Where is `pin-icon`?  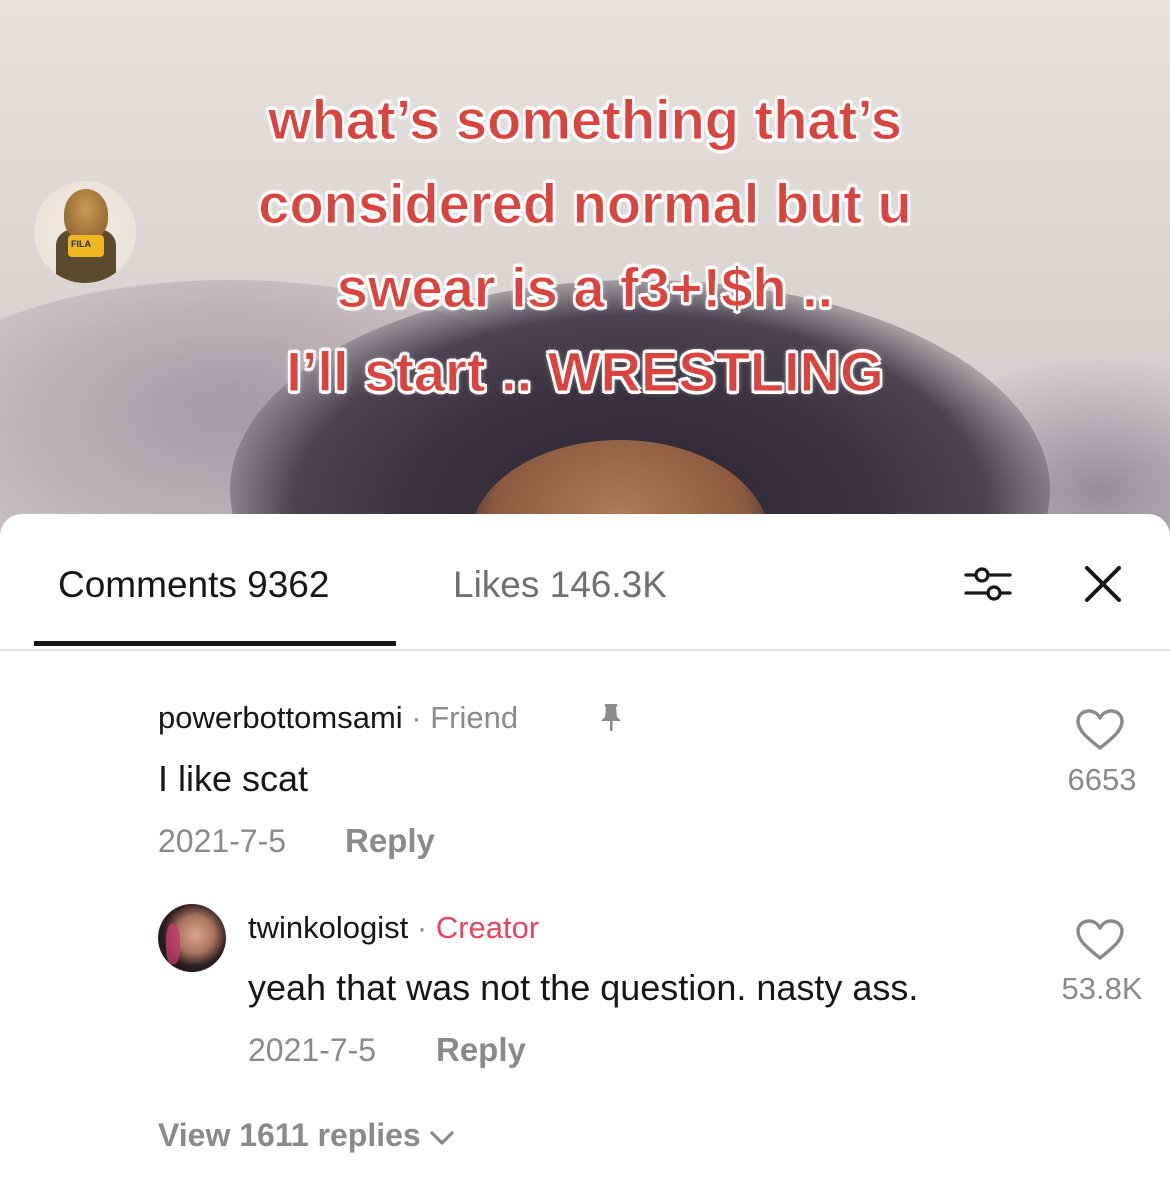
pin-icon is located at coordinates (611, 717).